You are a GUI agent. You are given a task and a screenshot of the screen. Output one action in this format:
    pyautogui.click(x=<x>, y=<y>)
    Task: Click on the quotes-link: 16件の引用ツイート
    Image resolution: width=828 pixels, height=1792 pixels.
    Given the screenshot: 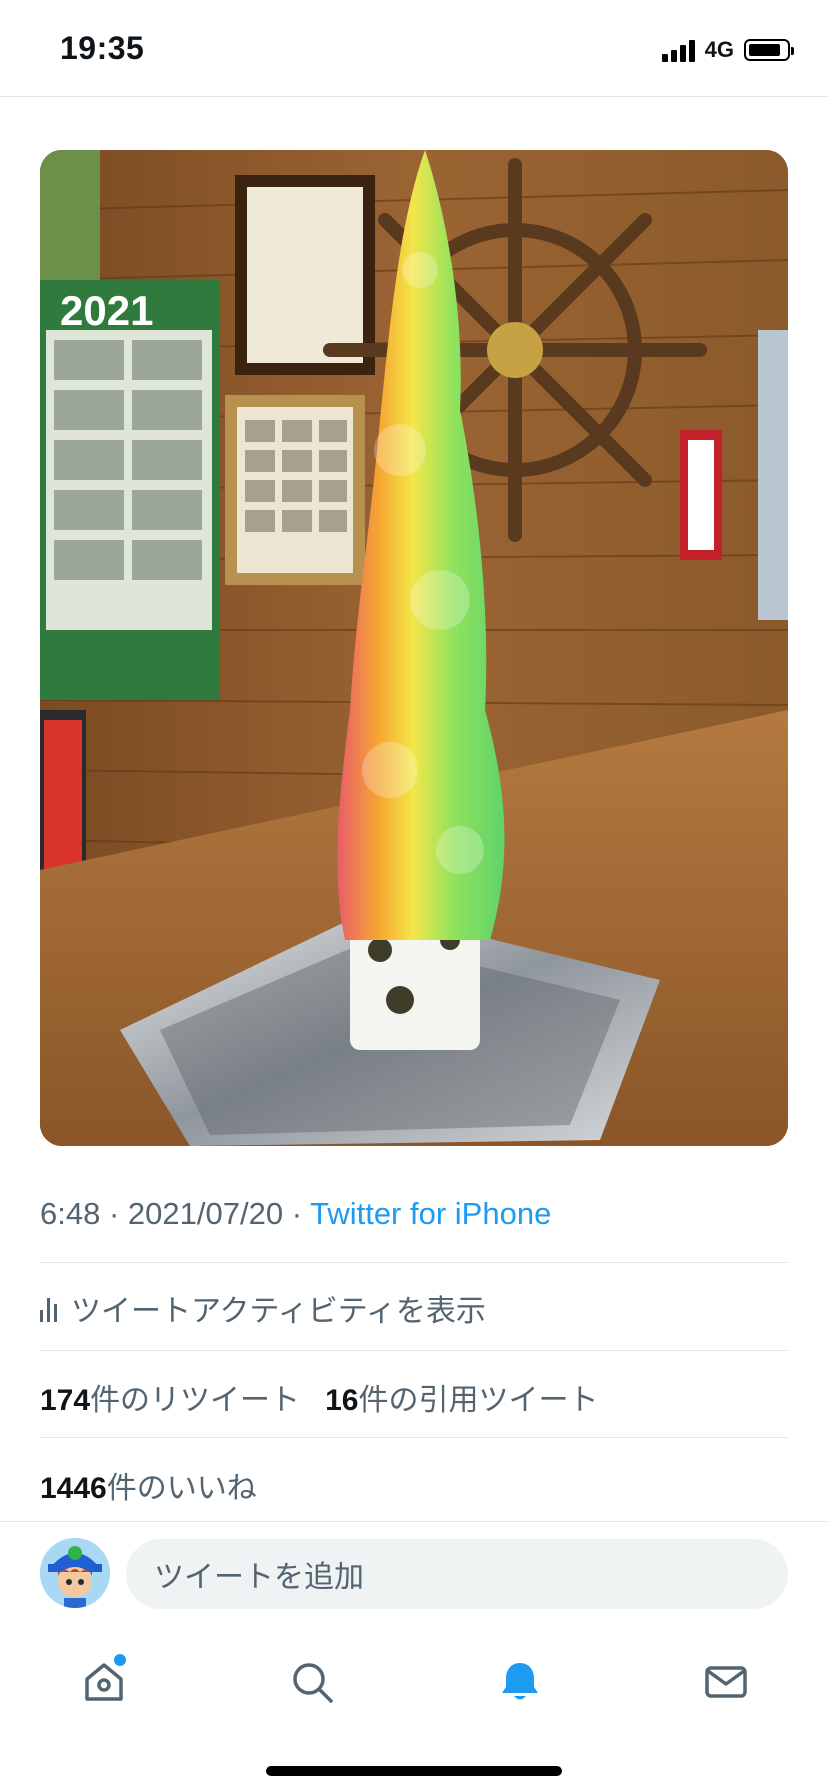 What is the action you would take?
    pyautogui.click(x=461, y=1400)
    